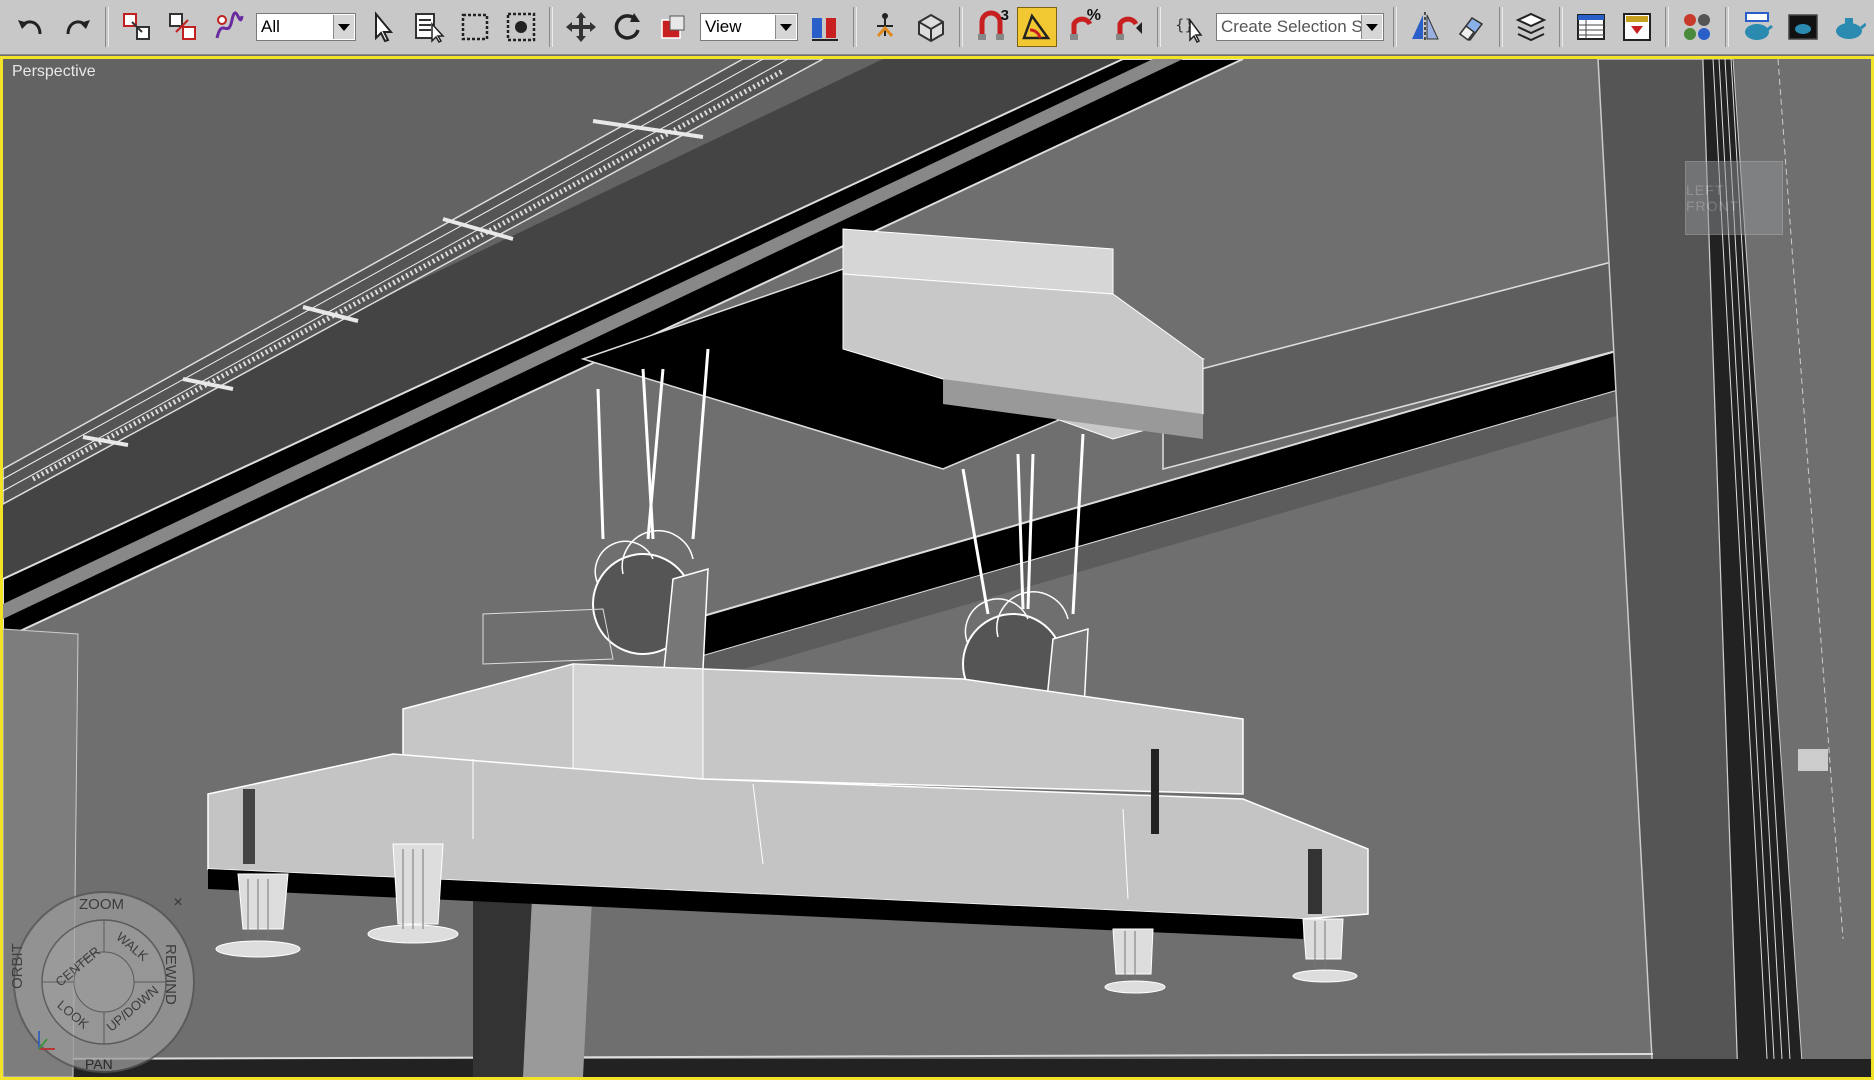  Describe the element at coordinates (673, 27) in the screenshot. I see `scale-icon` at that location.